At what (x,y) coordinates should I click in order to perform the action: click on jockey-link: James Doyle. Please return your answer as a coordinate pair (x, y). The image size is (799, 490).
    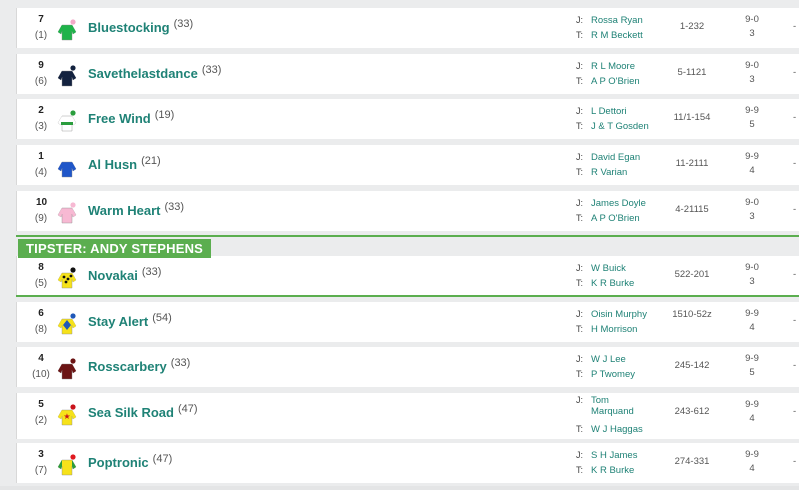
    Looking at the image, I should click on (618, 203).